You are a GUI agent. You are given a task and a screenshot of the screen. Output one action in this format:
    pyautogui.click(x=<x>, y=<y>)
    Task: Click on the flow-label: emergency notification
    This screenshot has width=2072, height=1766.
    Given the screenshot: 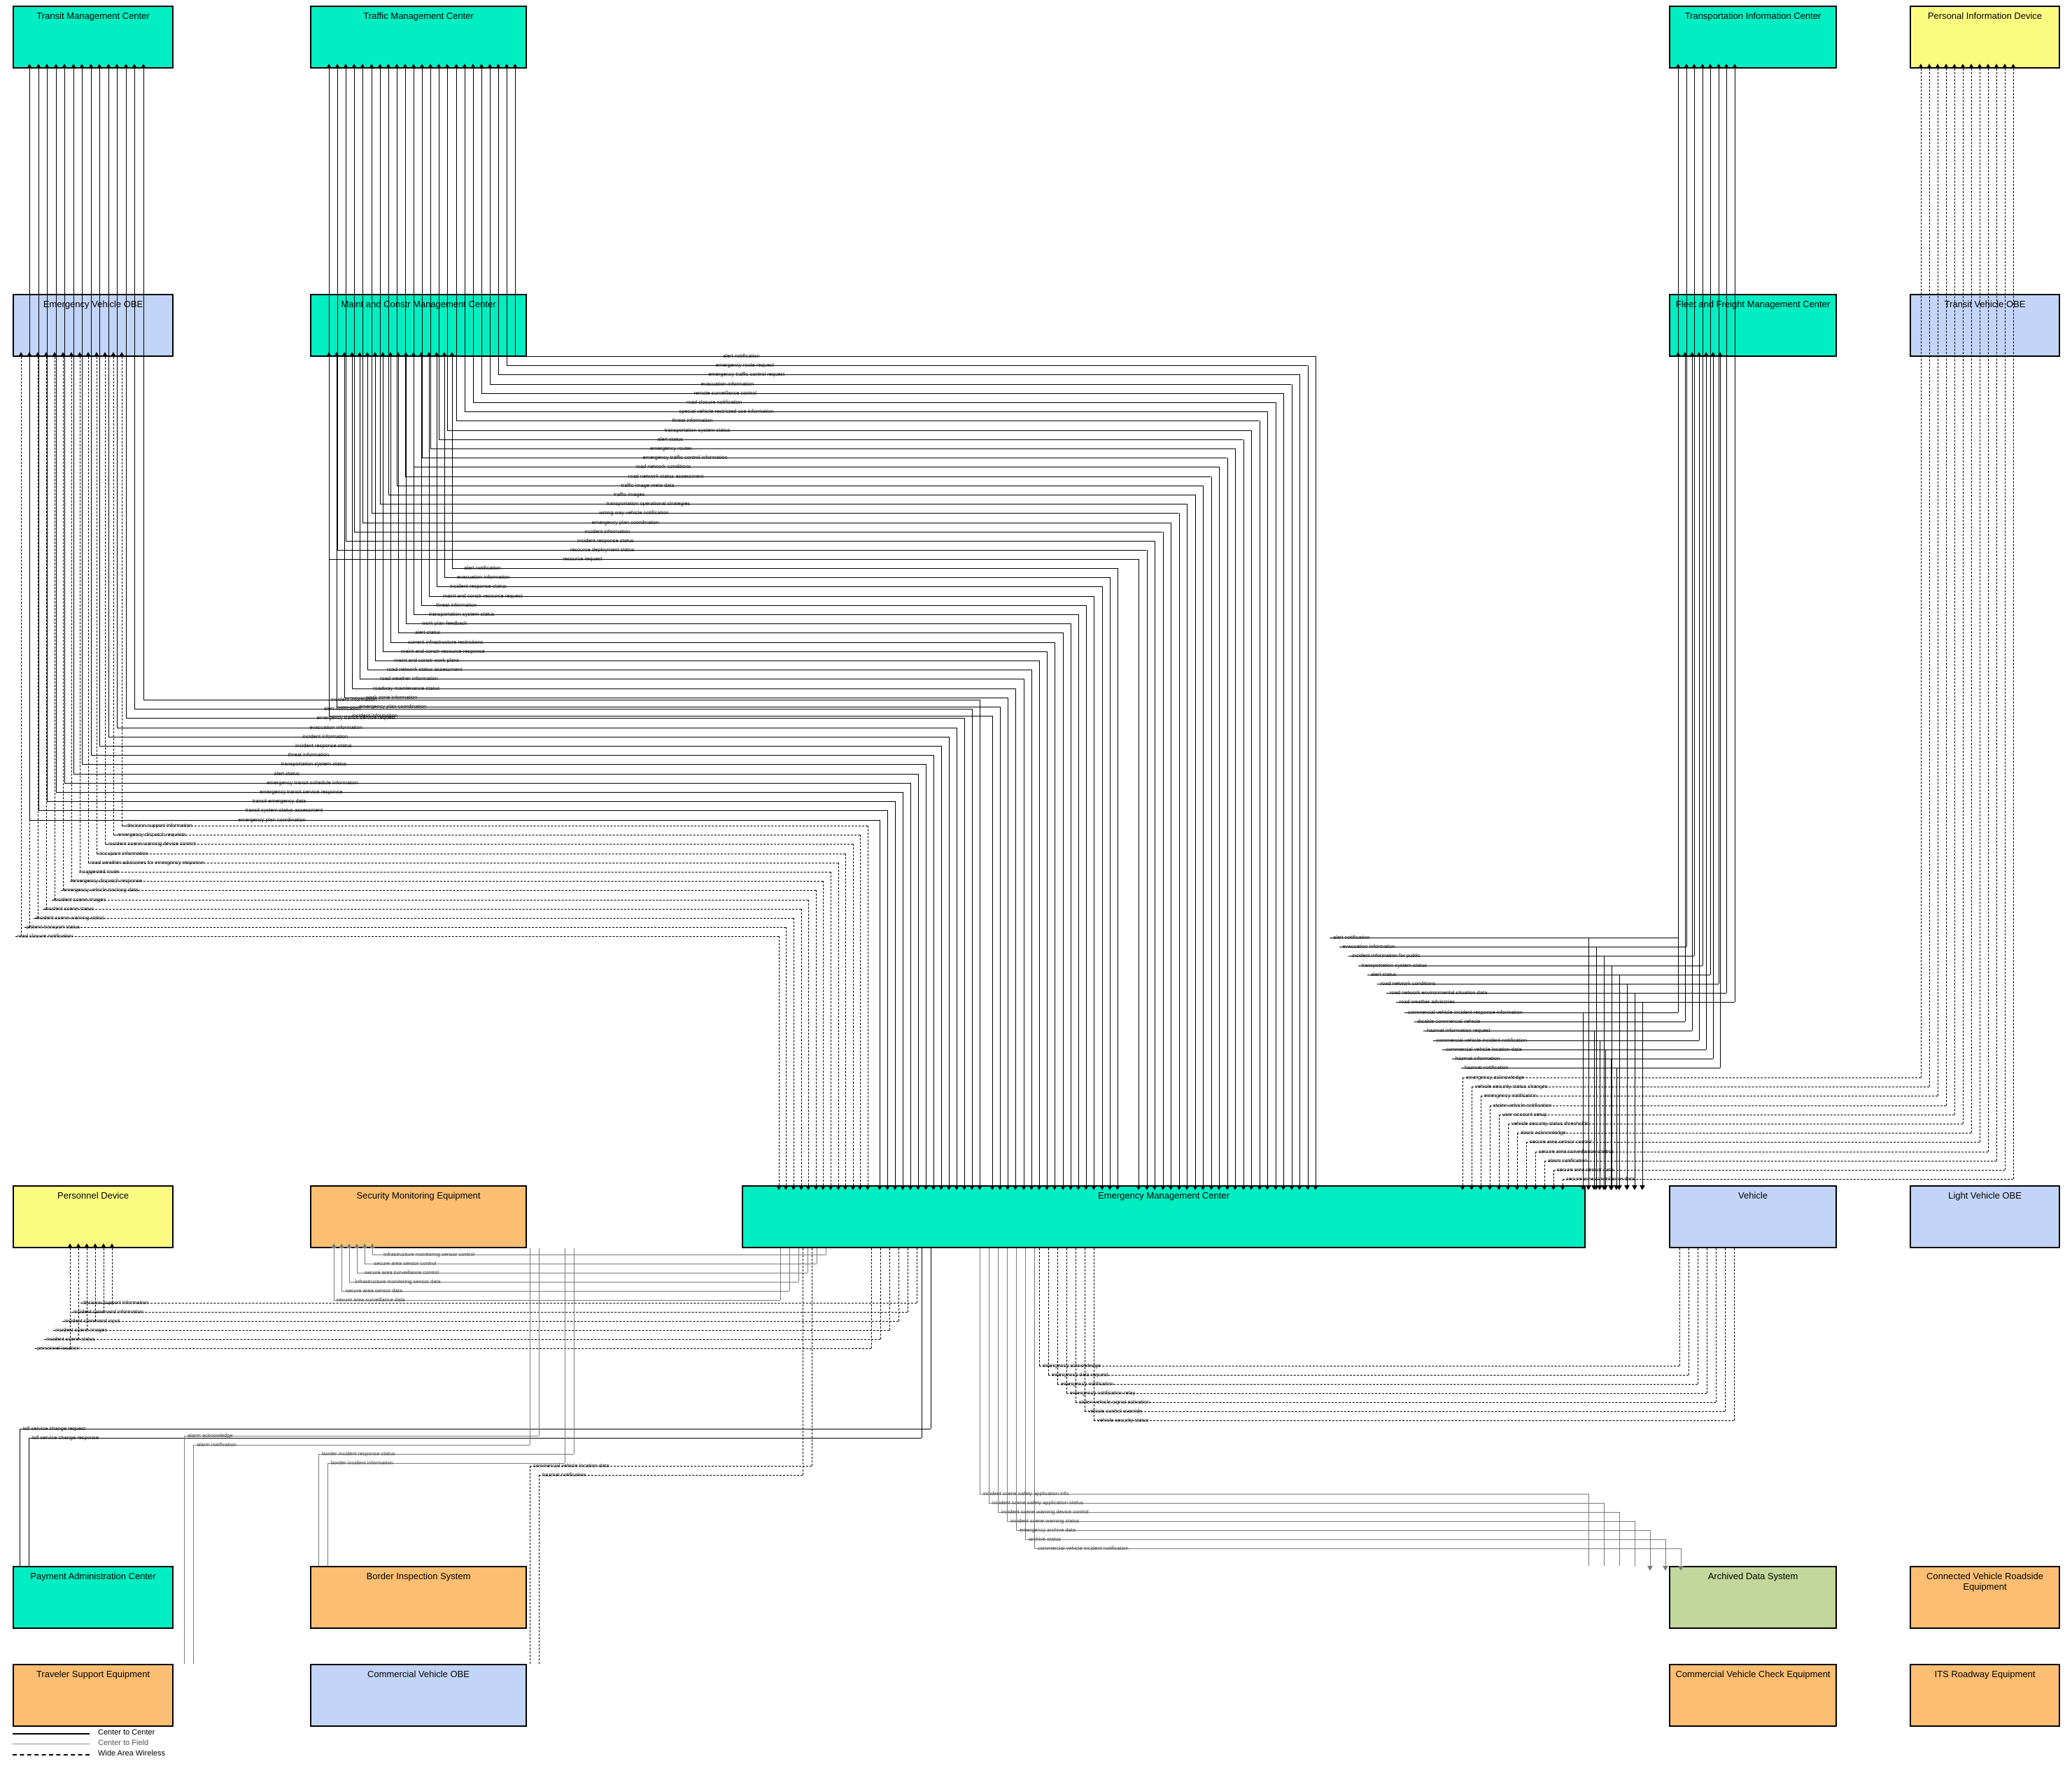 What is the action you would take?
    pyautogui.click(x=1510, y=1095)
    